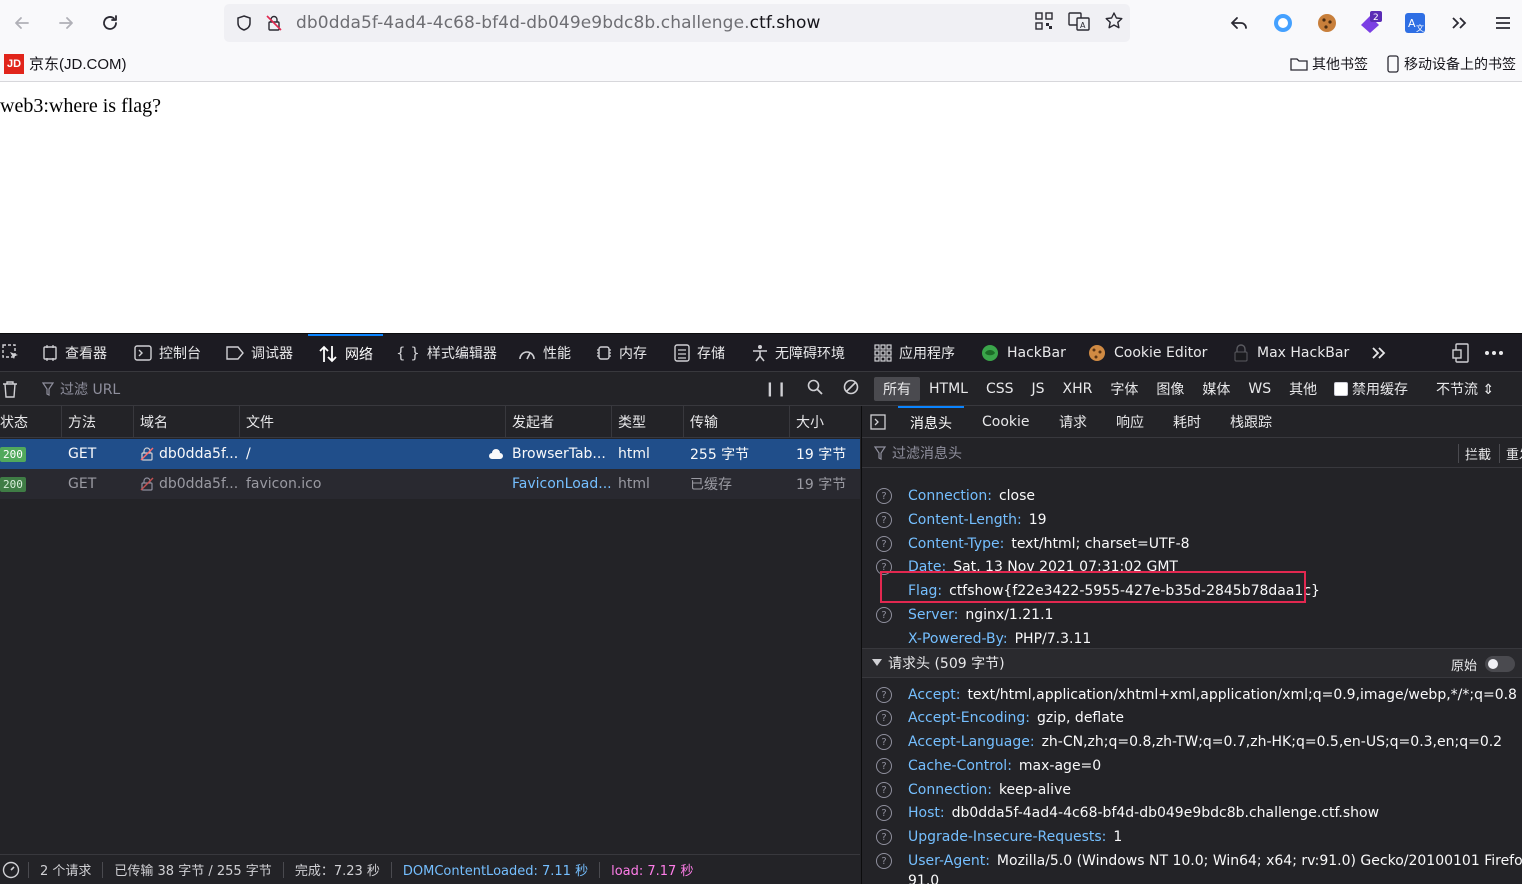 The height and width of the screenshot is (884, 1522). What do you see at coordinates (1114, 23) in the screenshot?
I see `bookmark-star-icon` at bounding box center [1114, 23].